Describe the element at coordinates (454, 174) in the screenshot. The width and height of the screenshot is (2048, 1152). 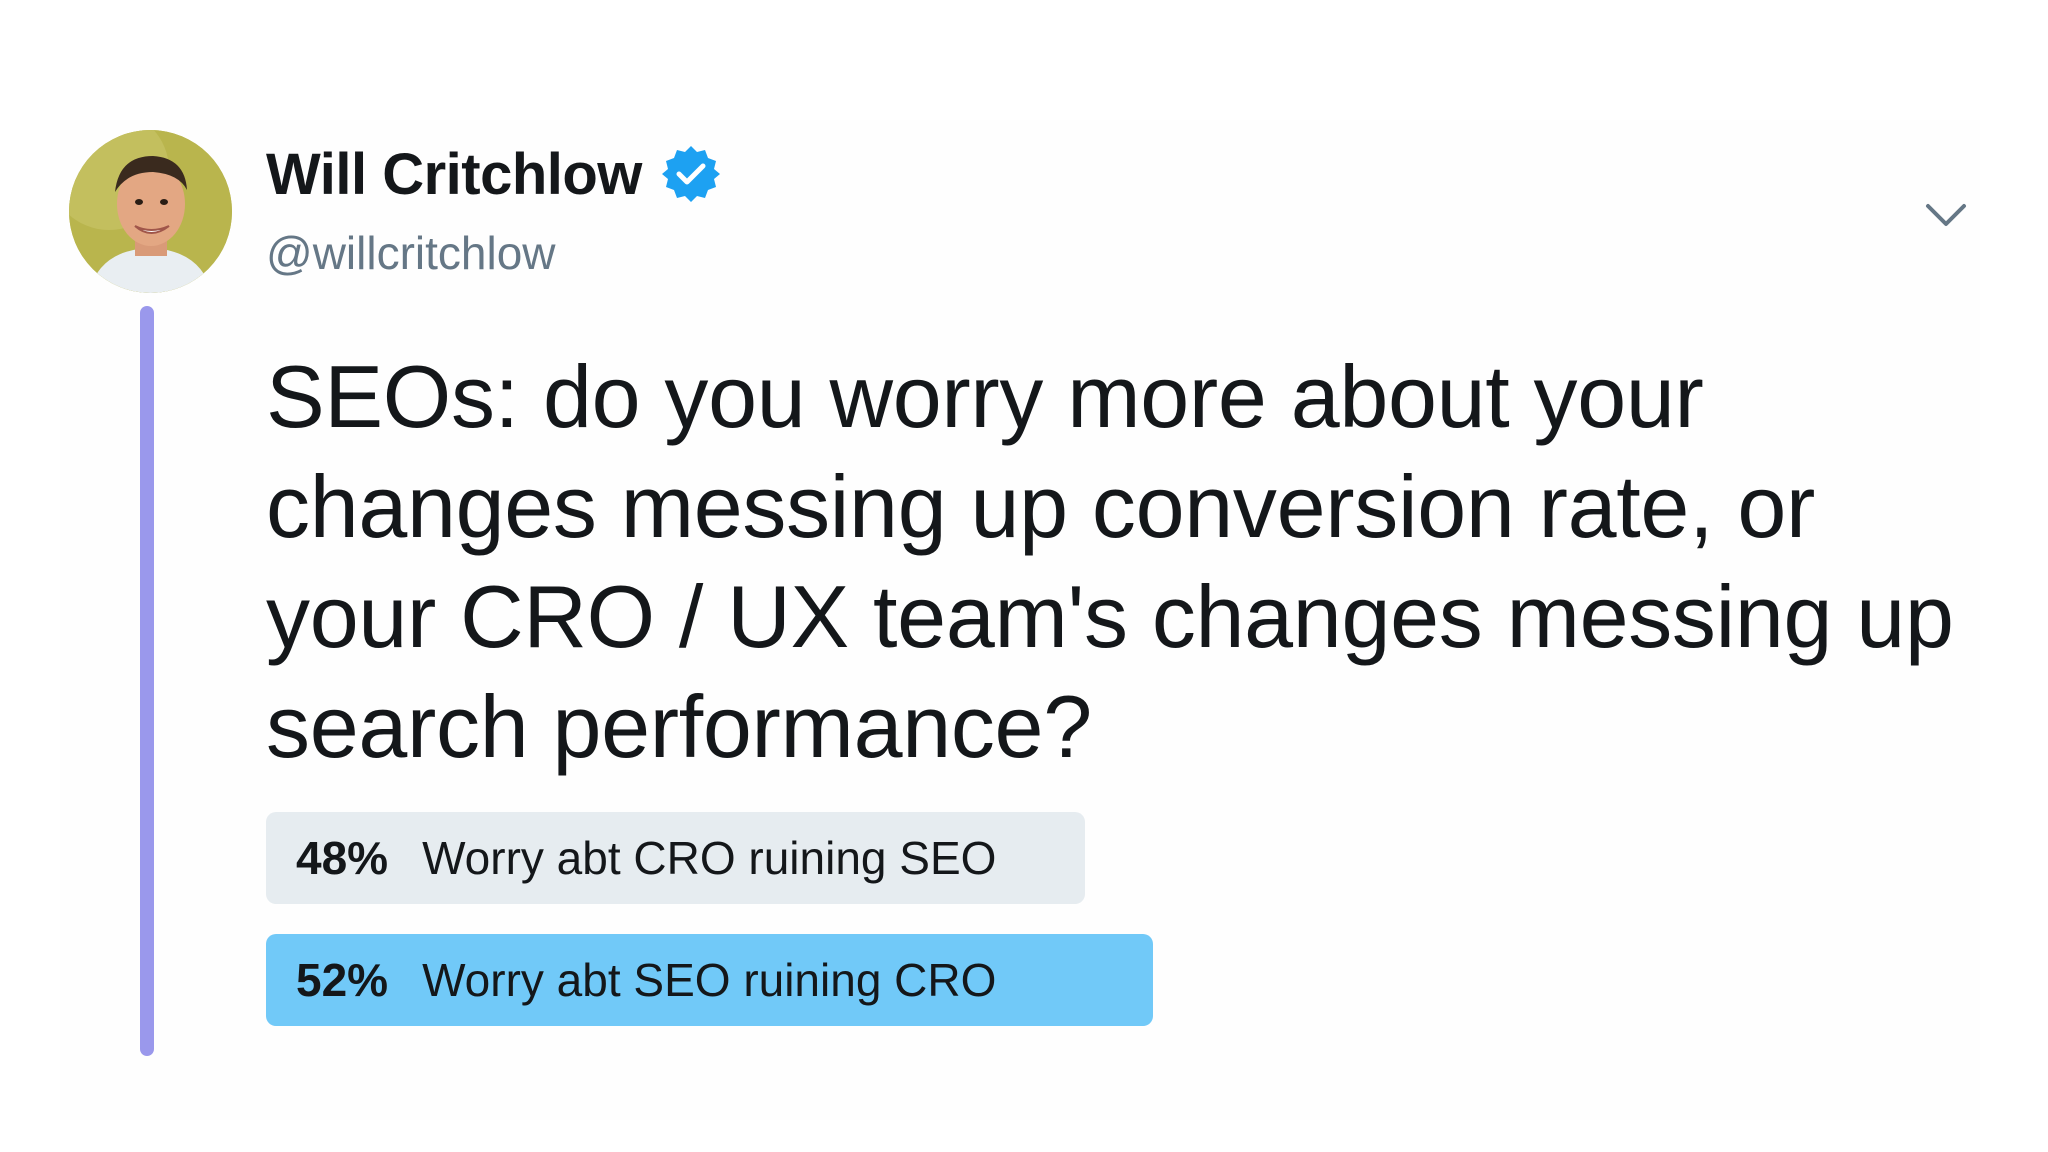
I see `display-name: Will Critchlow` at that location.